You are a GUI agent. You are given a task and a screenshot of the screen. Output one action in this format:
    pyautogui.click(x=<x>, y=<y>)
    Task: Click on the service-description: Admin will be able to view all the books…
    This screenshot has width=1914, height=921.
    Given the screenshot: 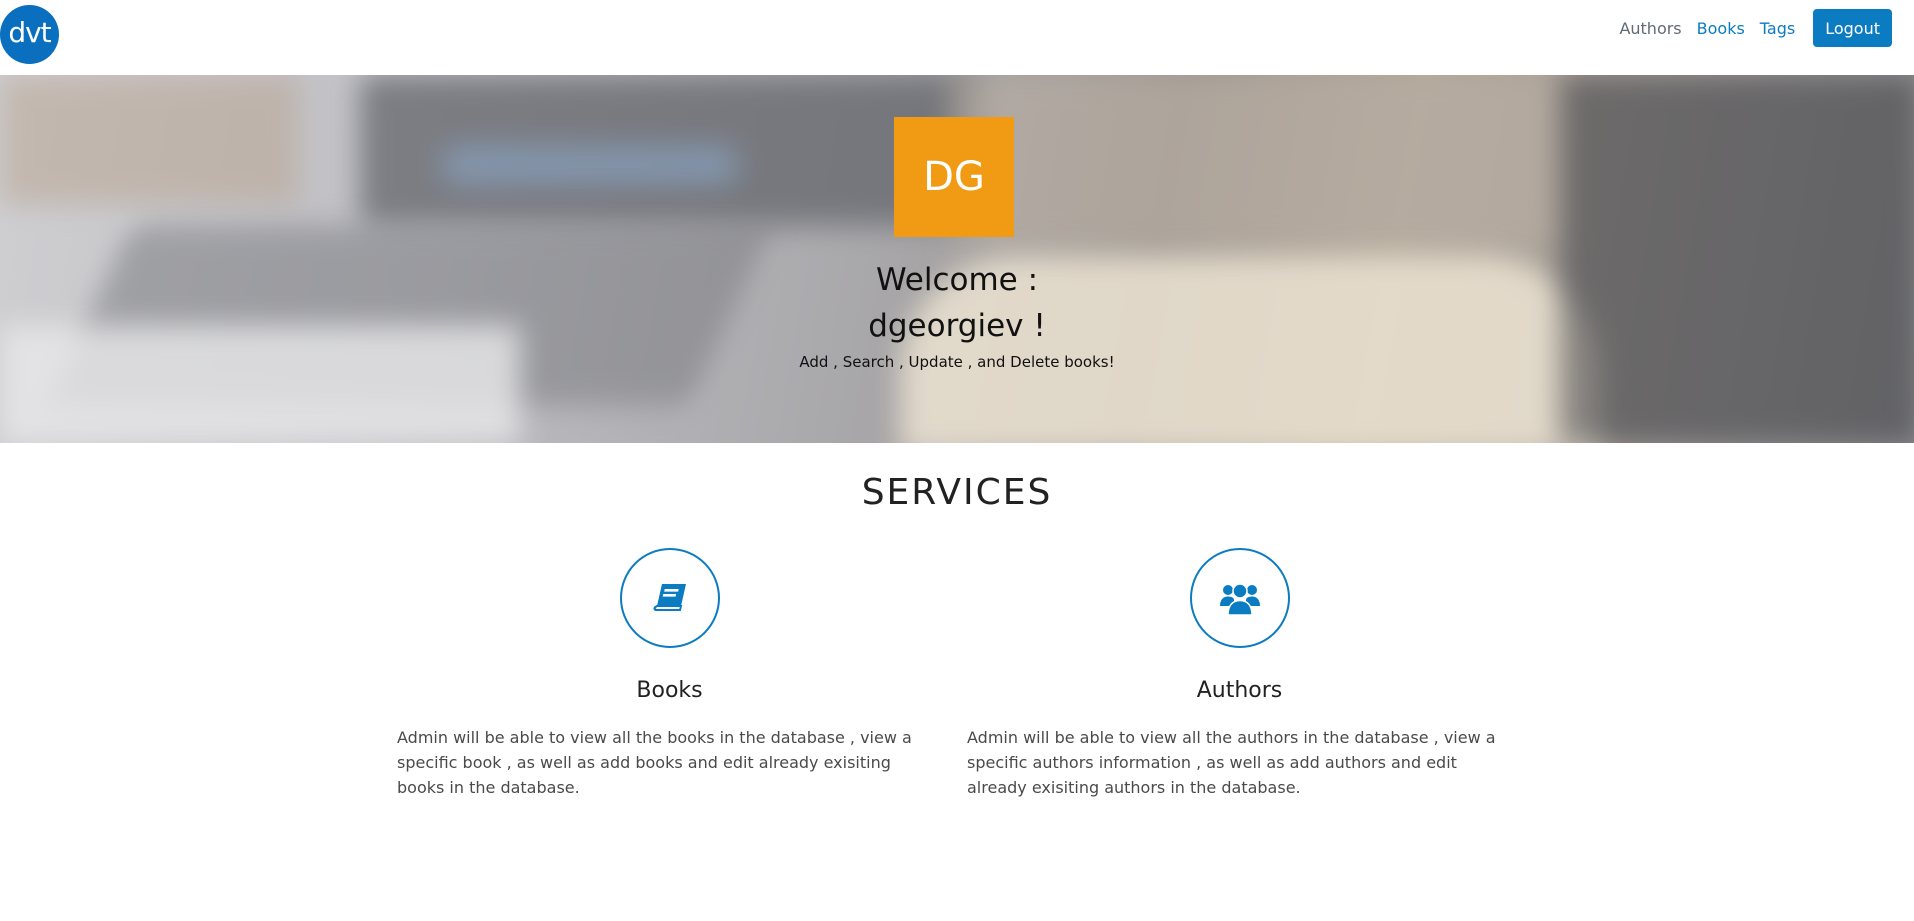 What is the action you would take?
    pyautogui.click(x=654, y=762)
    